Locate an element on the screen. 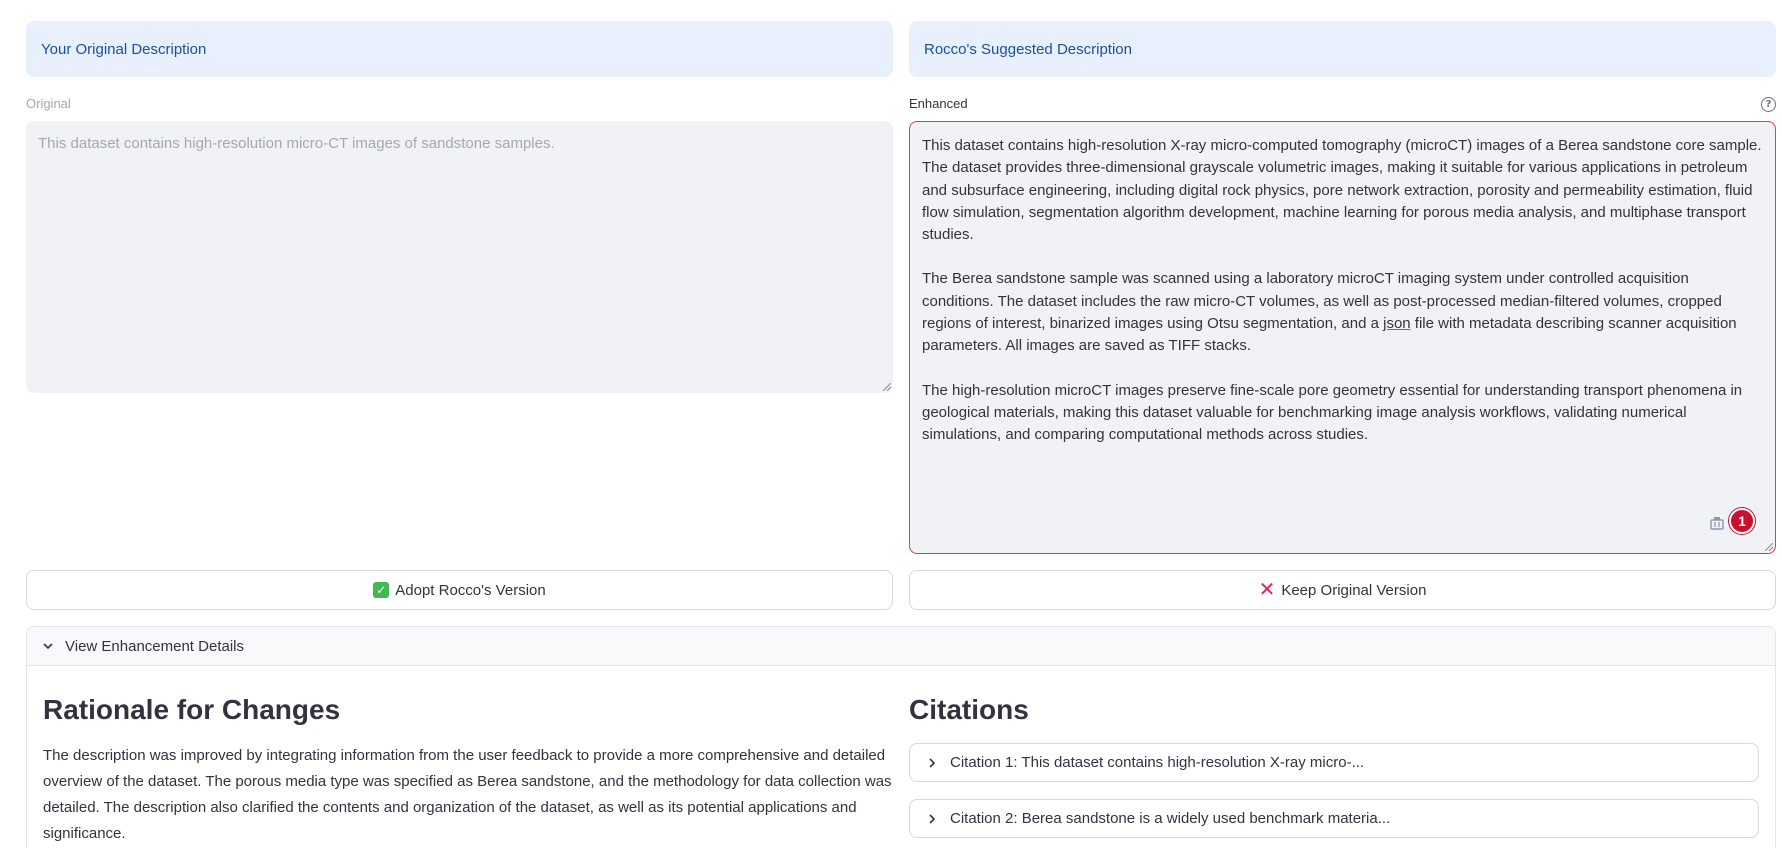 The height and width of the screenshot is (848, 1782). adopt-button-label: Adopt Rocco's Version is located at coordinates (470, 590).